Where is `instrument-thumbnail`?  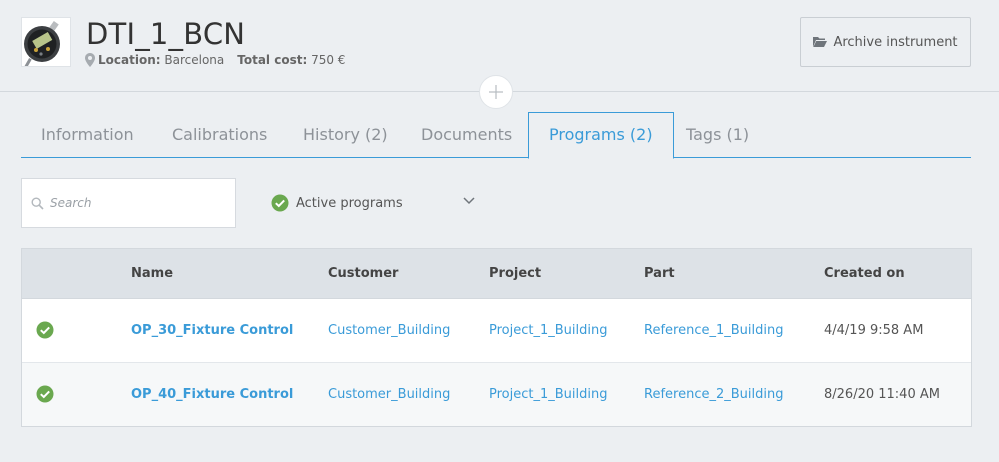
instrument-thumbnail is located at coordinates (46, 42).